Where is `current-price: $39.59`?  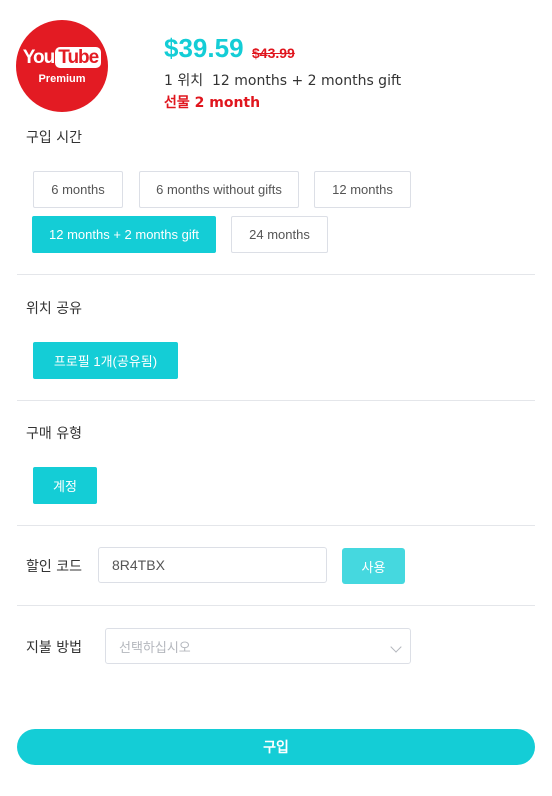
current-price: $39.59 is located at coordinates (204, 48).